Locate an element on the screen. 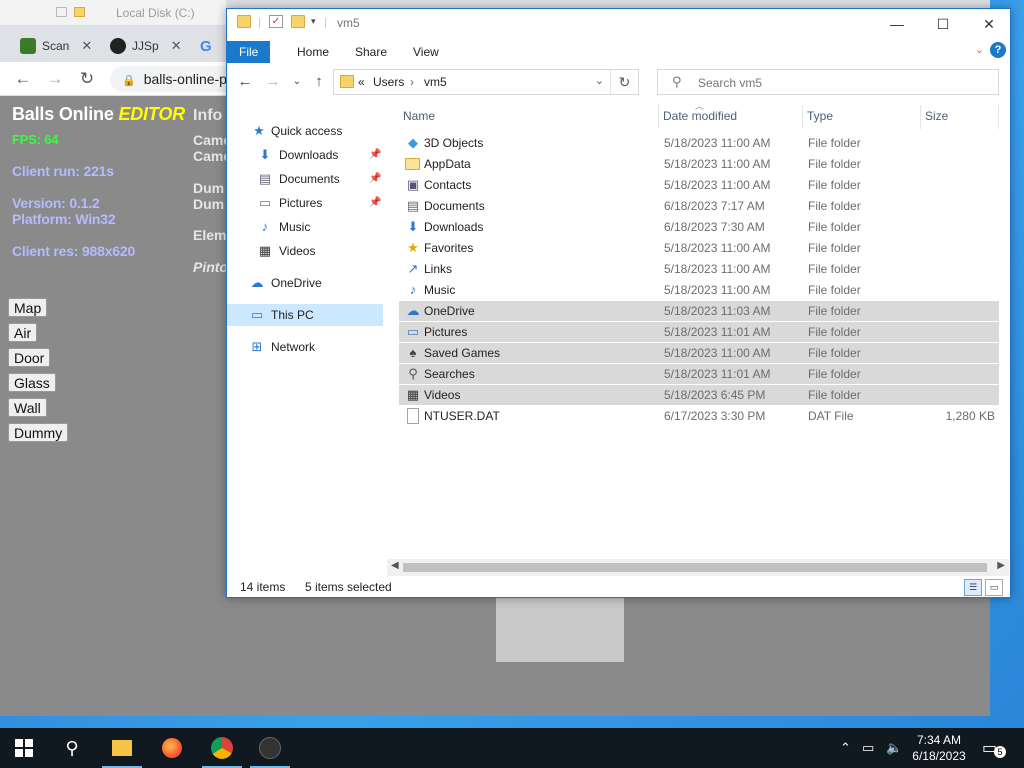 This screenshot has height=768, width=1024. nav-onedrive: ☁ OneDrive is located at coordinates (305, 283).